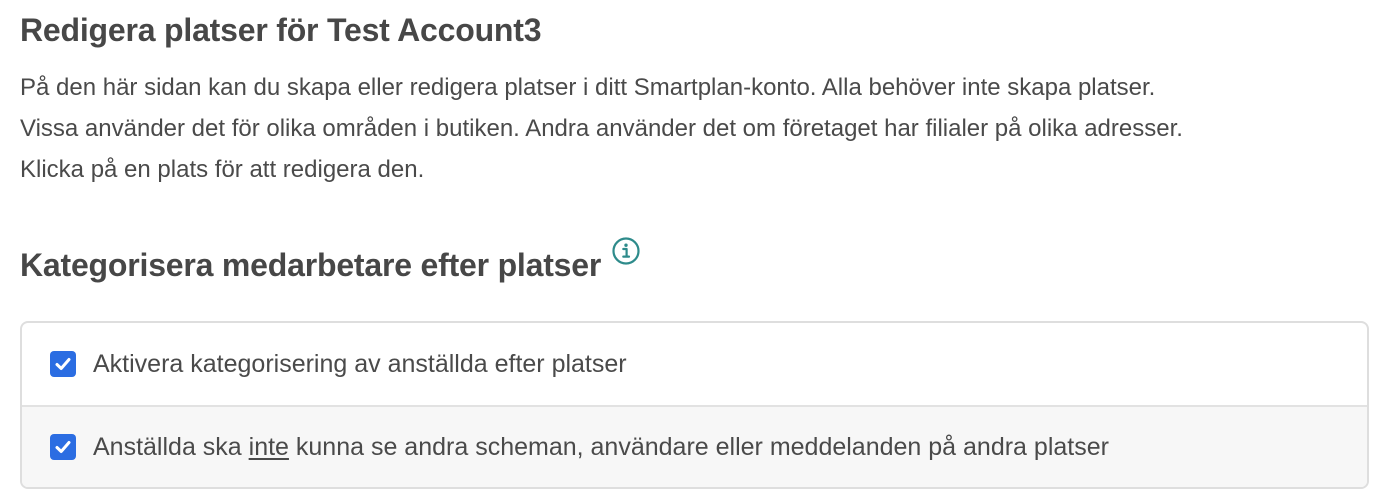 The width and height of the screenshot is (1390, 502). I want to click on page-title: Redigera platser för Test Account3, so click(281, 30).